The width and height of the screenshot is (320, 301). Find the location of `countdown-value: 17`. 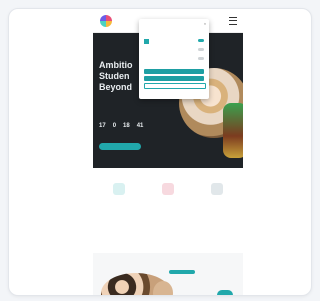

countdown-value: 17 is located at coordinates (102, 126).